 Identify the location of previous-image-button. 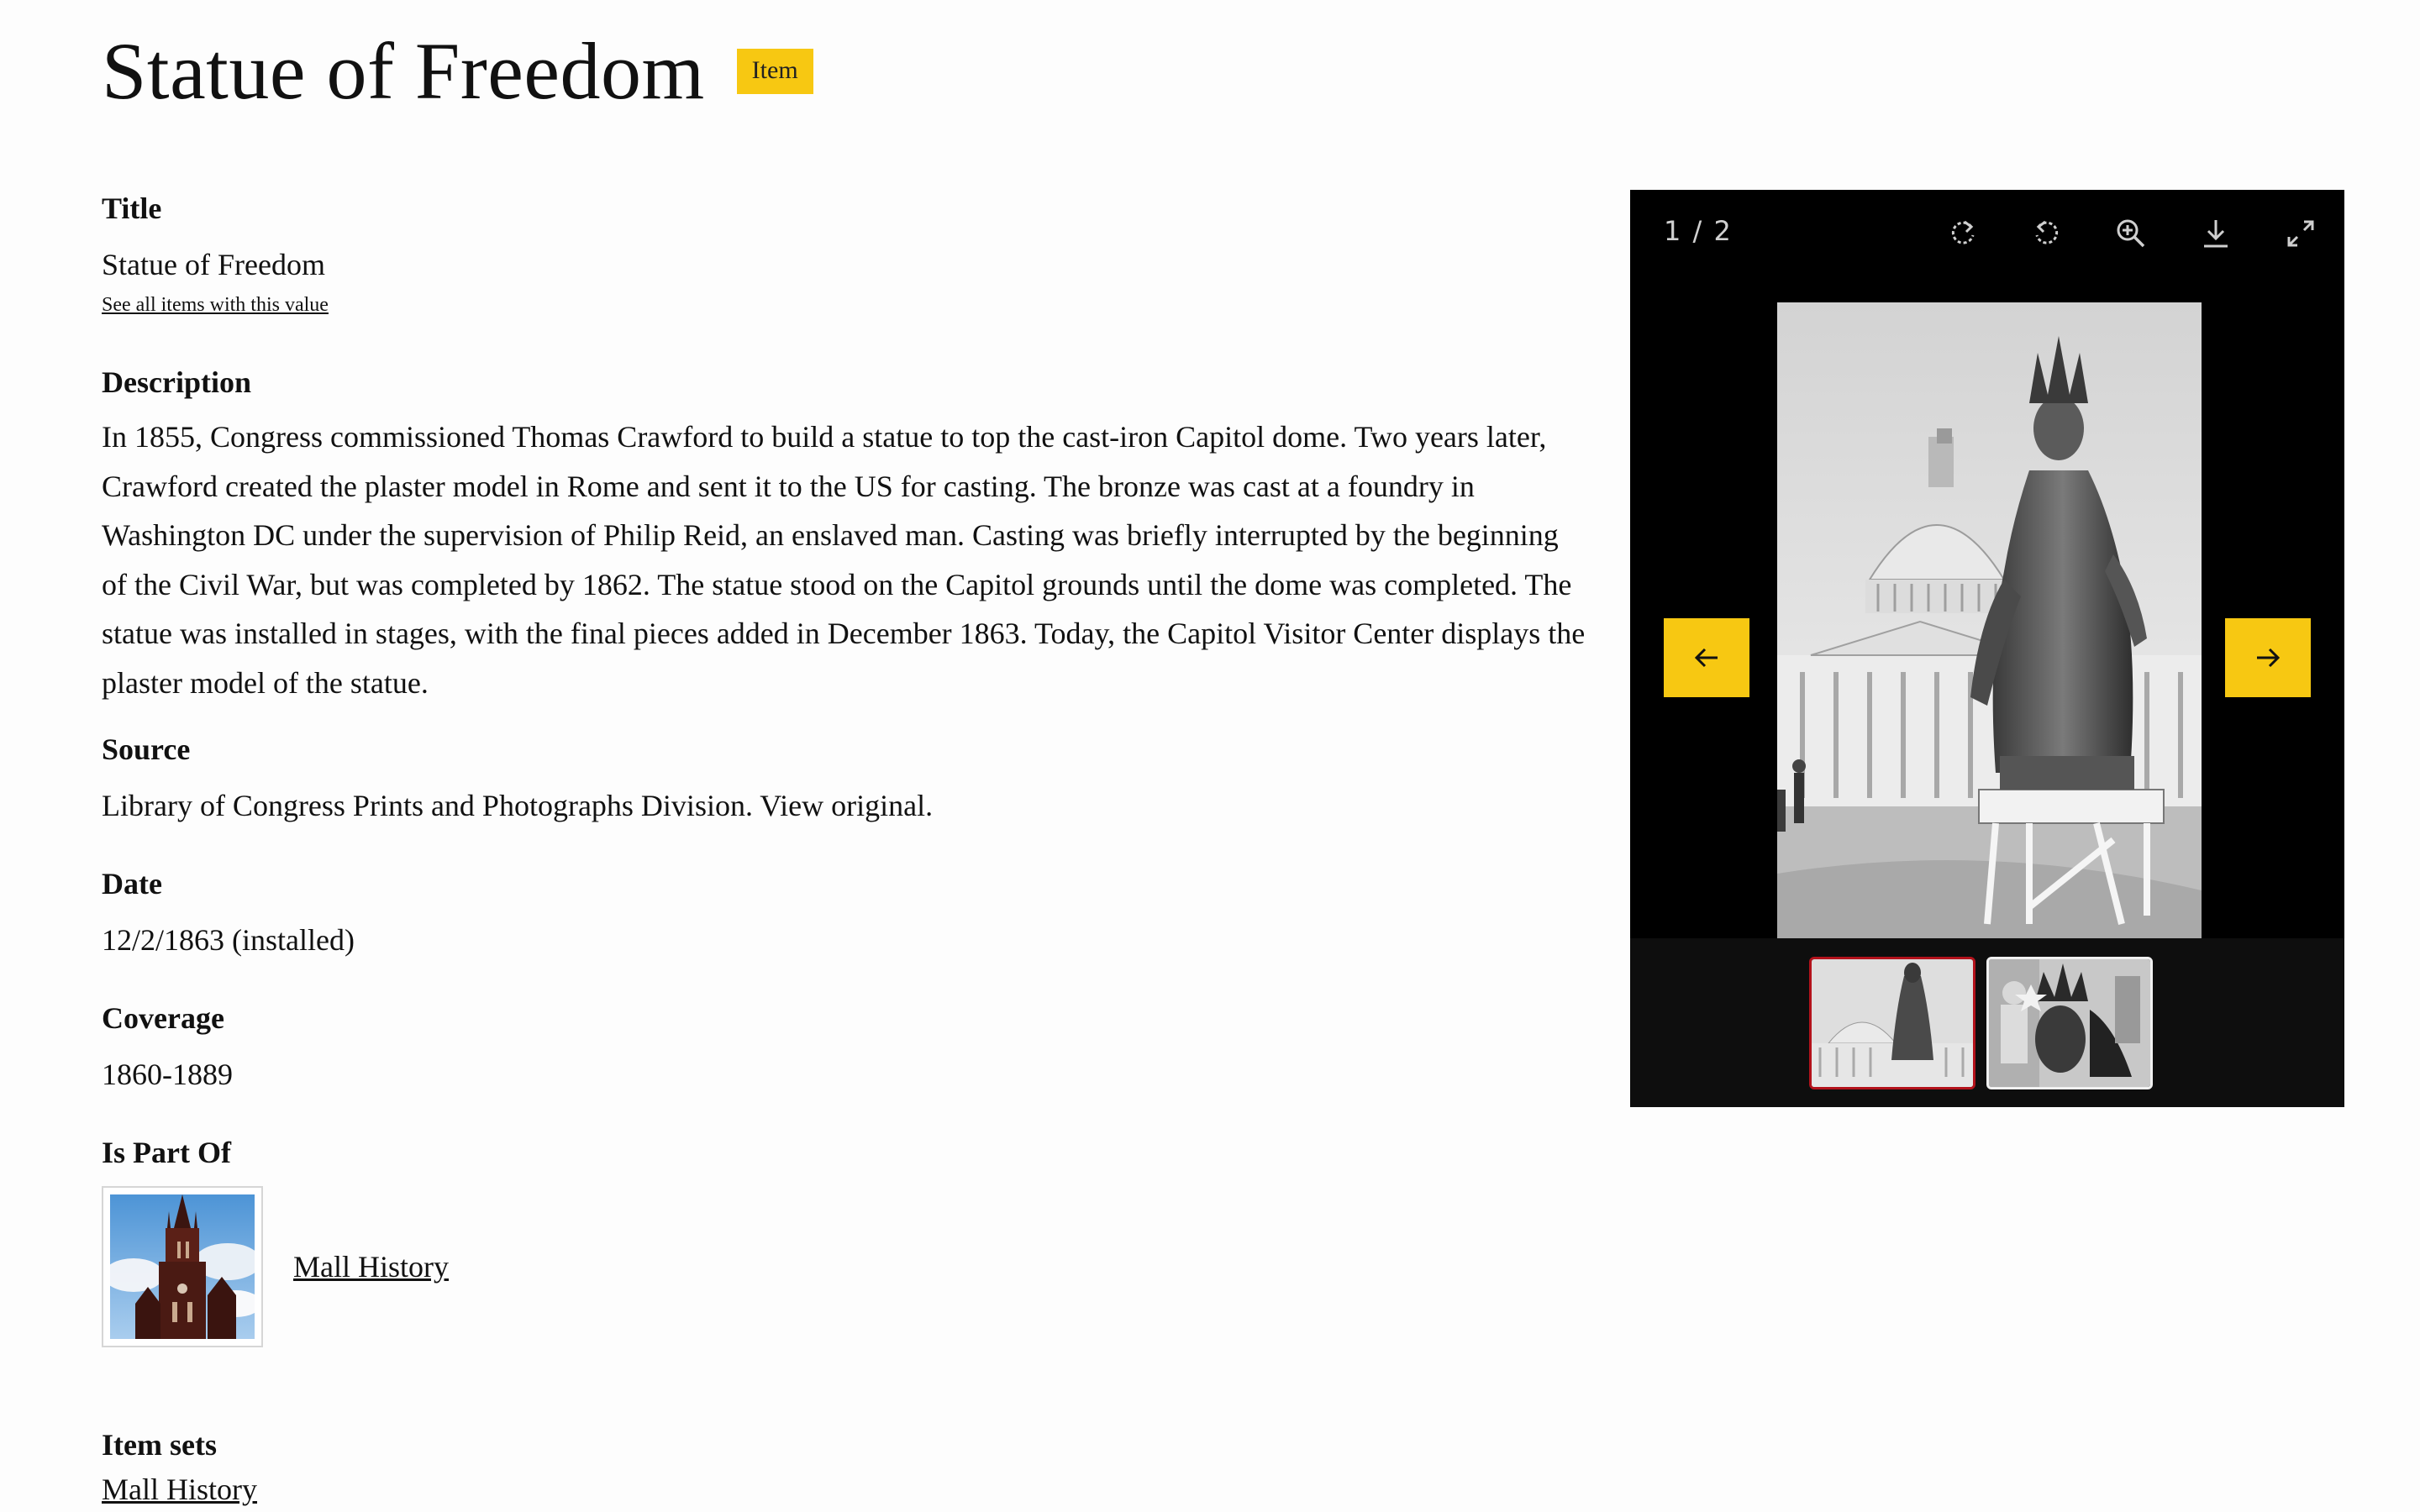
(1707, 657).